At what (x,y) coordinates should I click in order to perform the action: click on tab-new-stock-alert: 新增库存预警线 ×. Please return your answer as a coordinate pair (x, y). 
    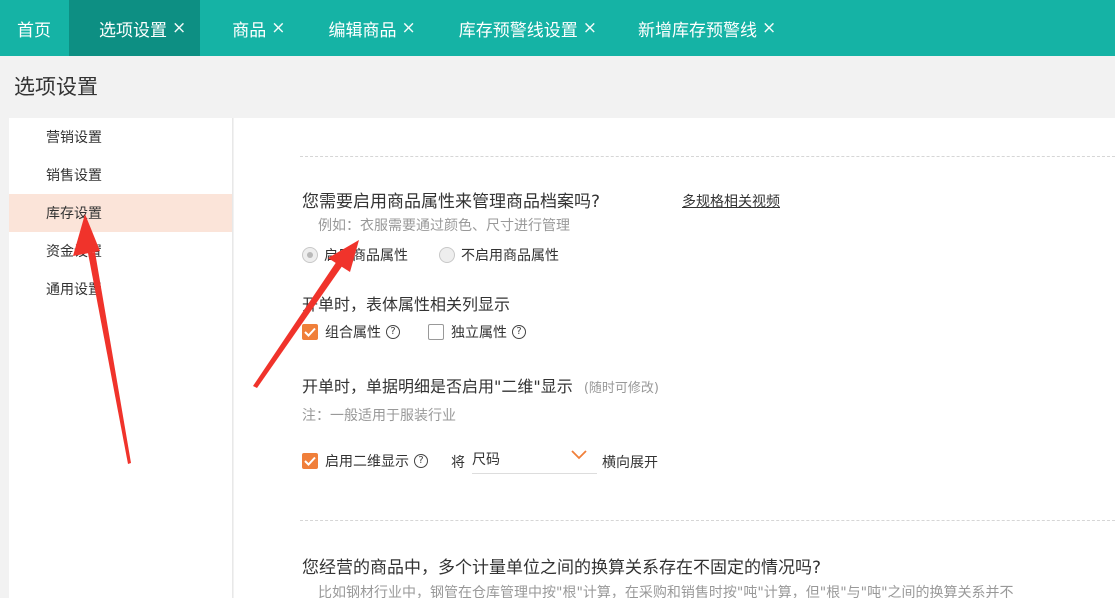
    Looking at the image, I should click on (701, 28).